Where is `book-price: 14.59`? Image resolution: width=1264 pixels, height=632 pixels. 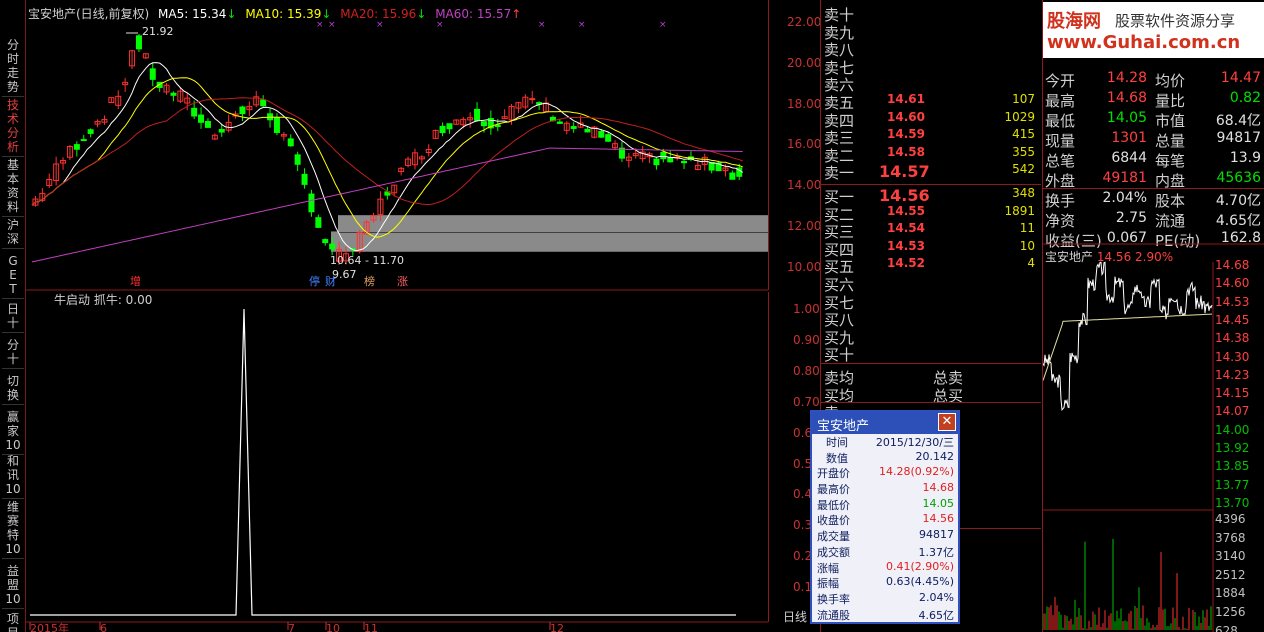 book-price: 14.59 is located at coordinates (906, 134).